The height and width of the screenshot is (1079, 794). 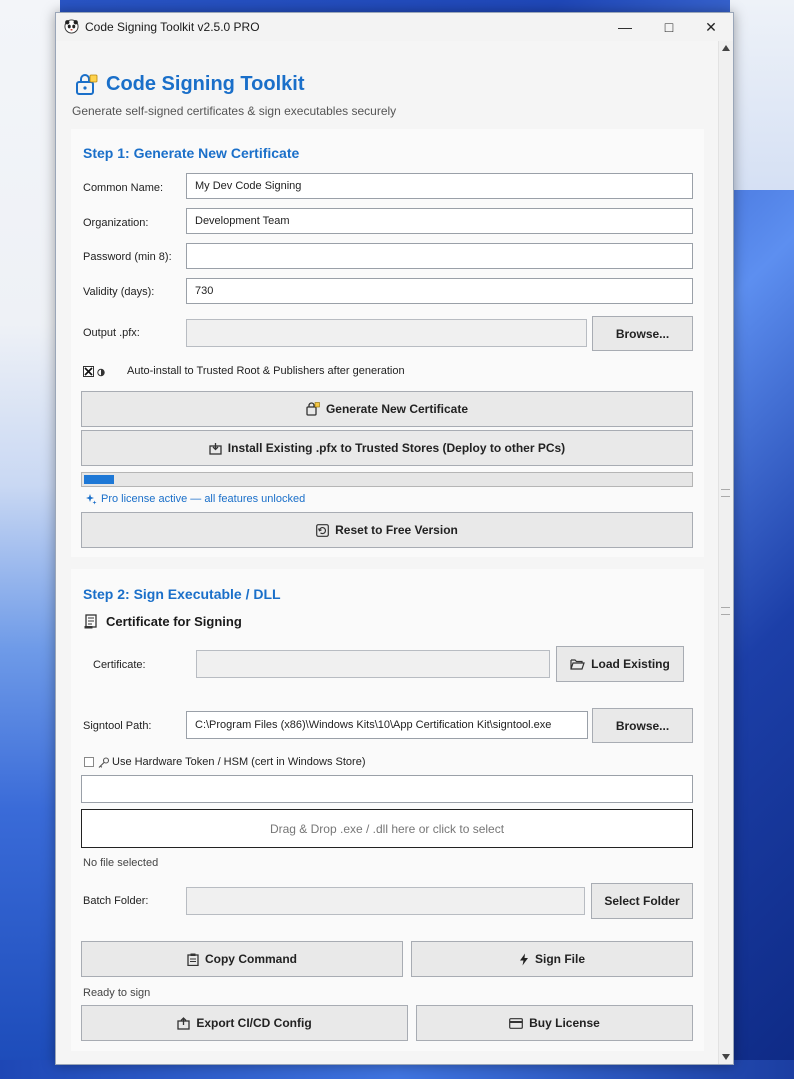 I want to click on buy-license-button: Buy License, so click(x=554, y=1023).